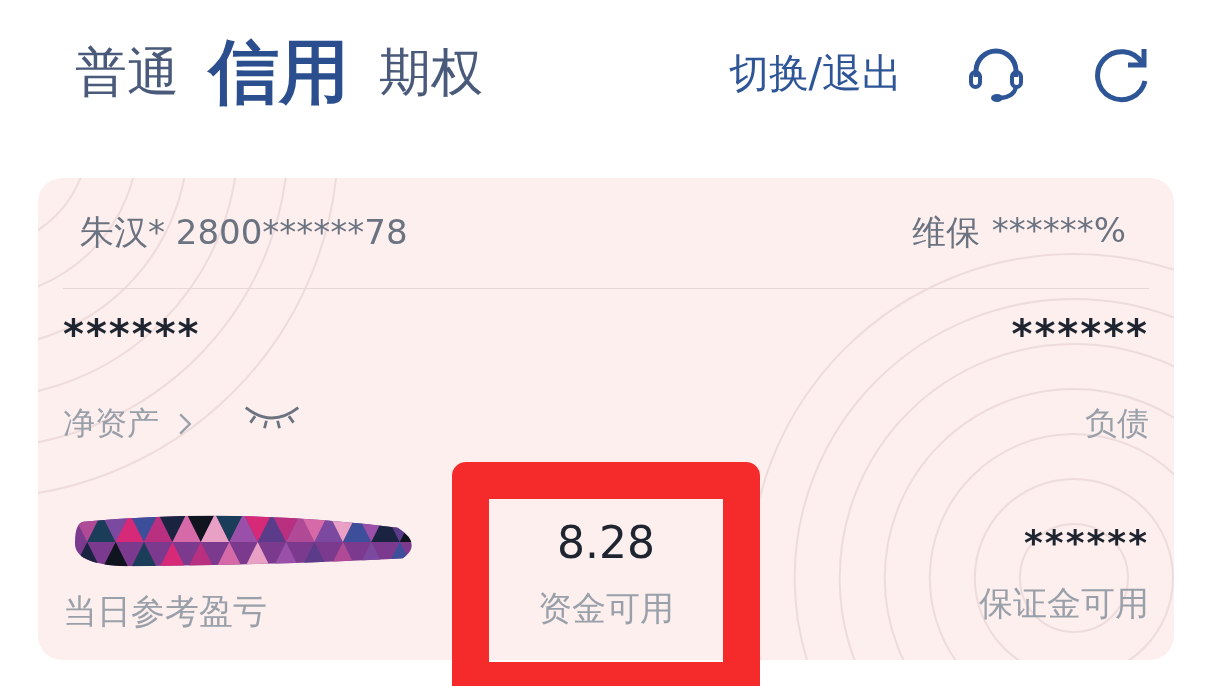  What do you see at coordinates (1086, 542) in the screenshot?
I see `stat-value: ******` at bounding box center [1086, 542].